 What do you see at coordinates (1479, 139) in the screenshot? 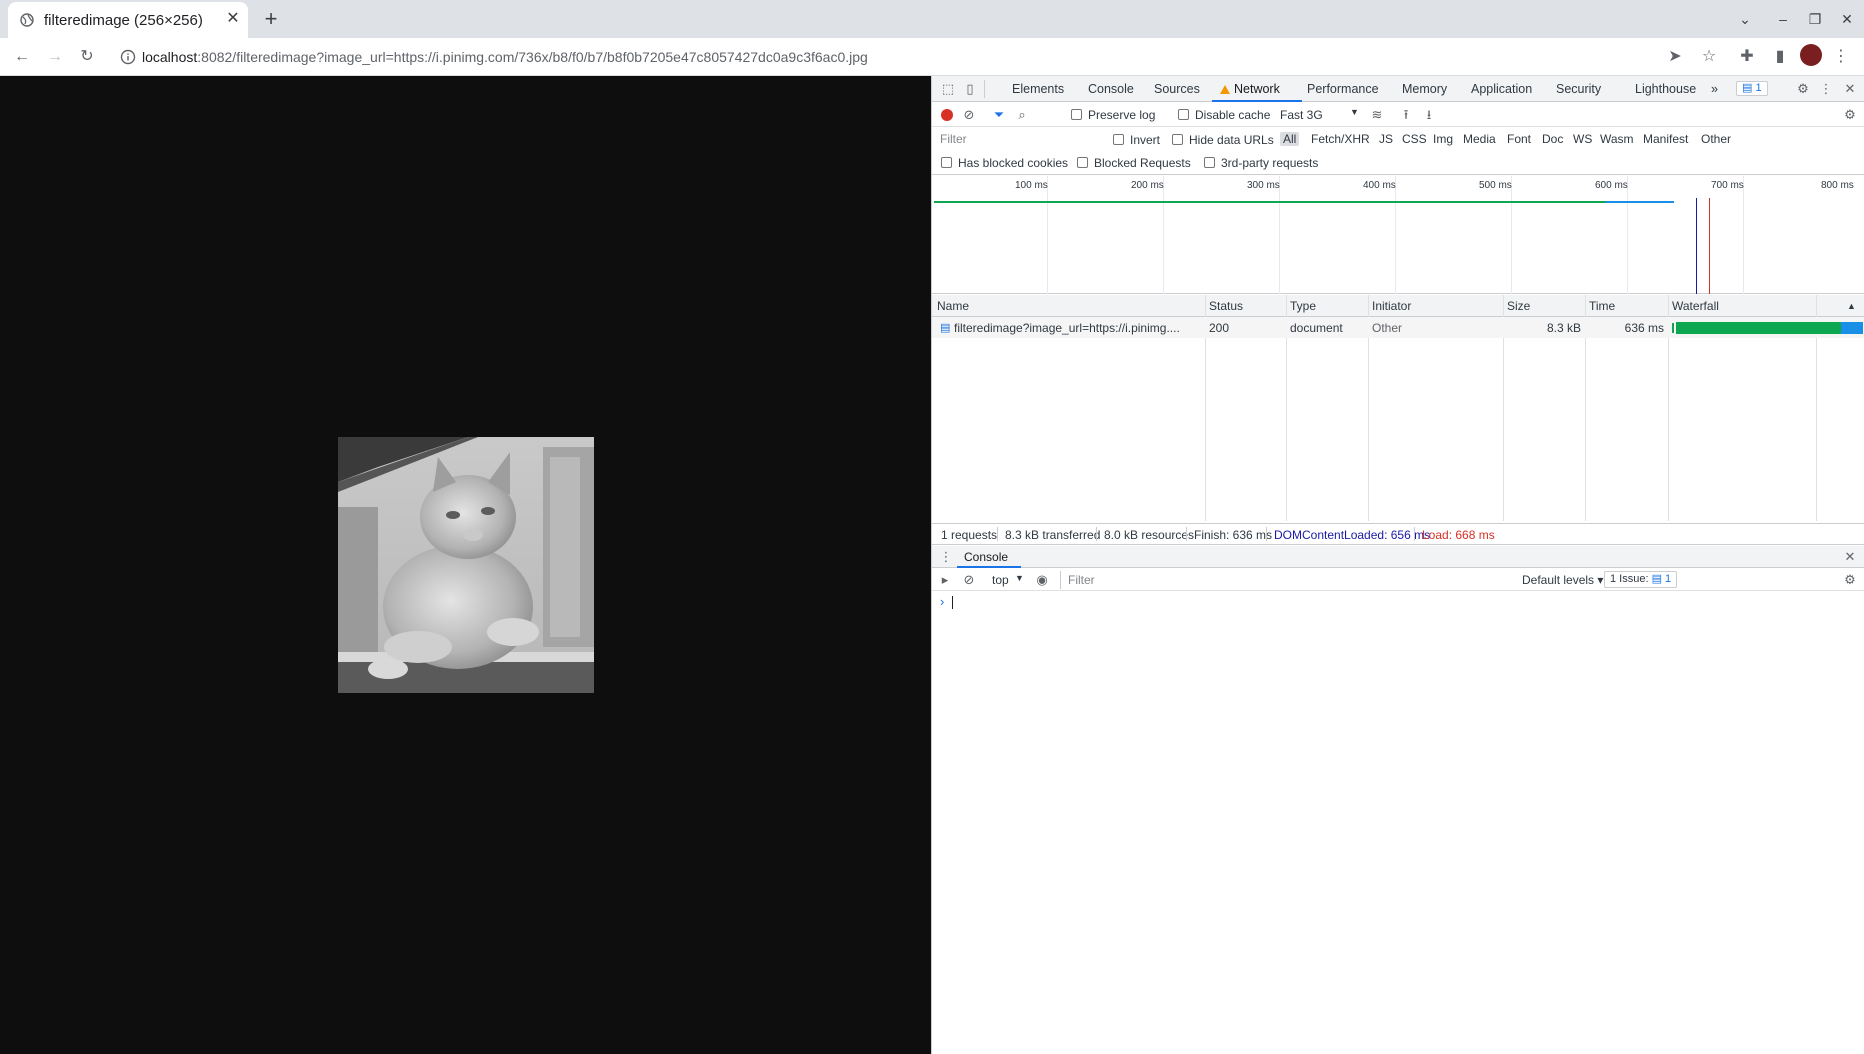
I see `type-filter-media: Media` at bounding box center [1479, 139].